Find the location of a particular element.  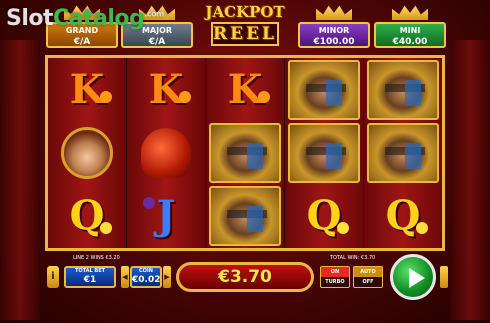

game-logo: JACKPOT REEL is located at coordinates (245, 24).